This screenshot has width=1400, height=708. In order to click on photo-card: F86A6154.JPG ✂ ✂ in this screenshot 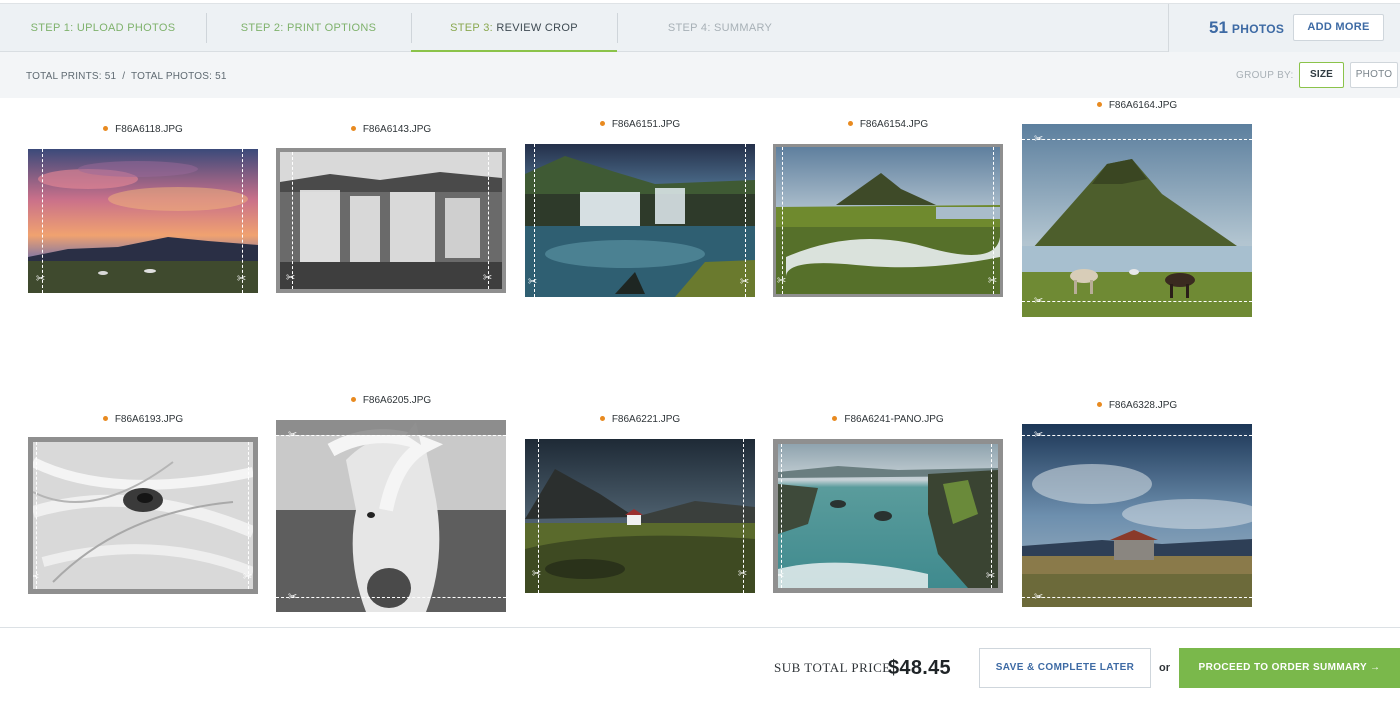, I will do `click(888, 209)`.